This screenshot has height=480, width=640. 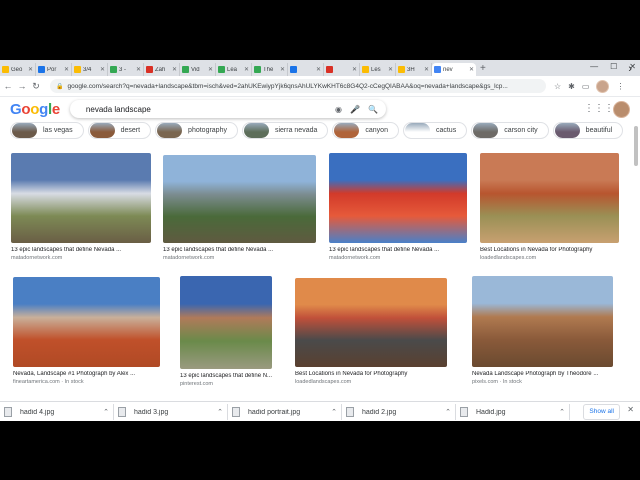 What do you see at coordinates (599, 108) in the screenshot?
I see `apps-grid-icon: ⋮⋮⋮` at bounding box center [599, 108].